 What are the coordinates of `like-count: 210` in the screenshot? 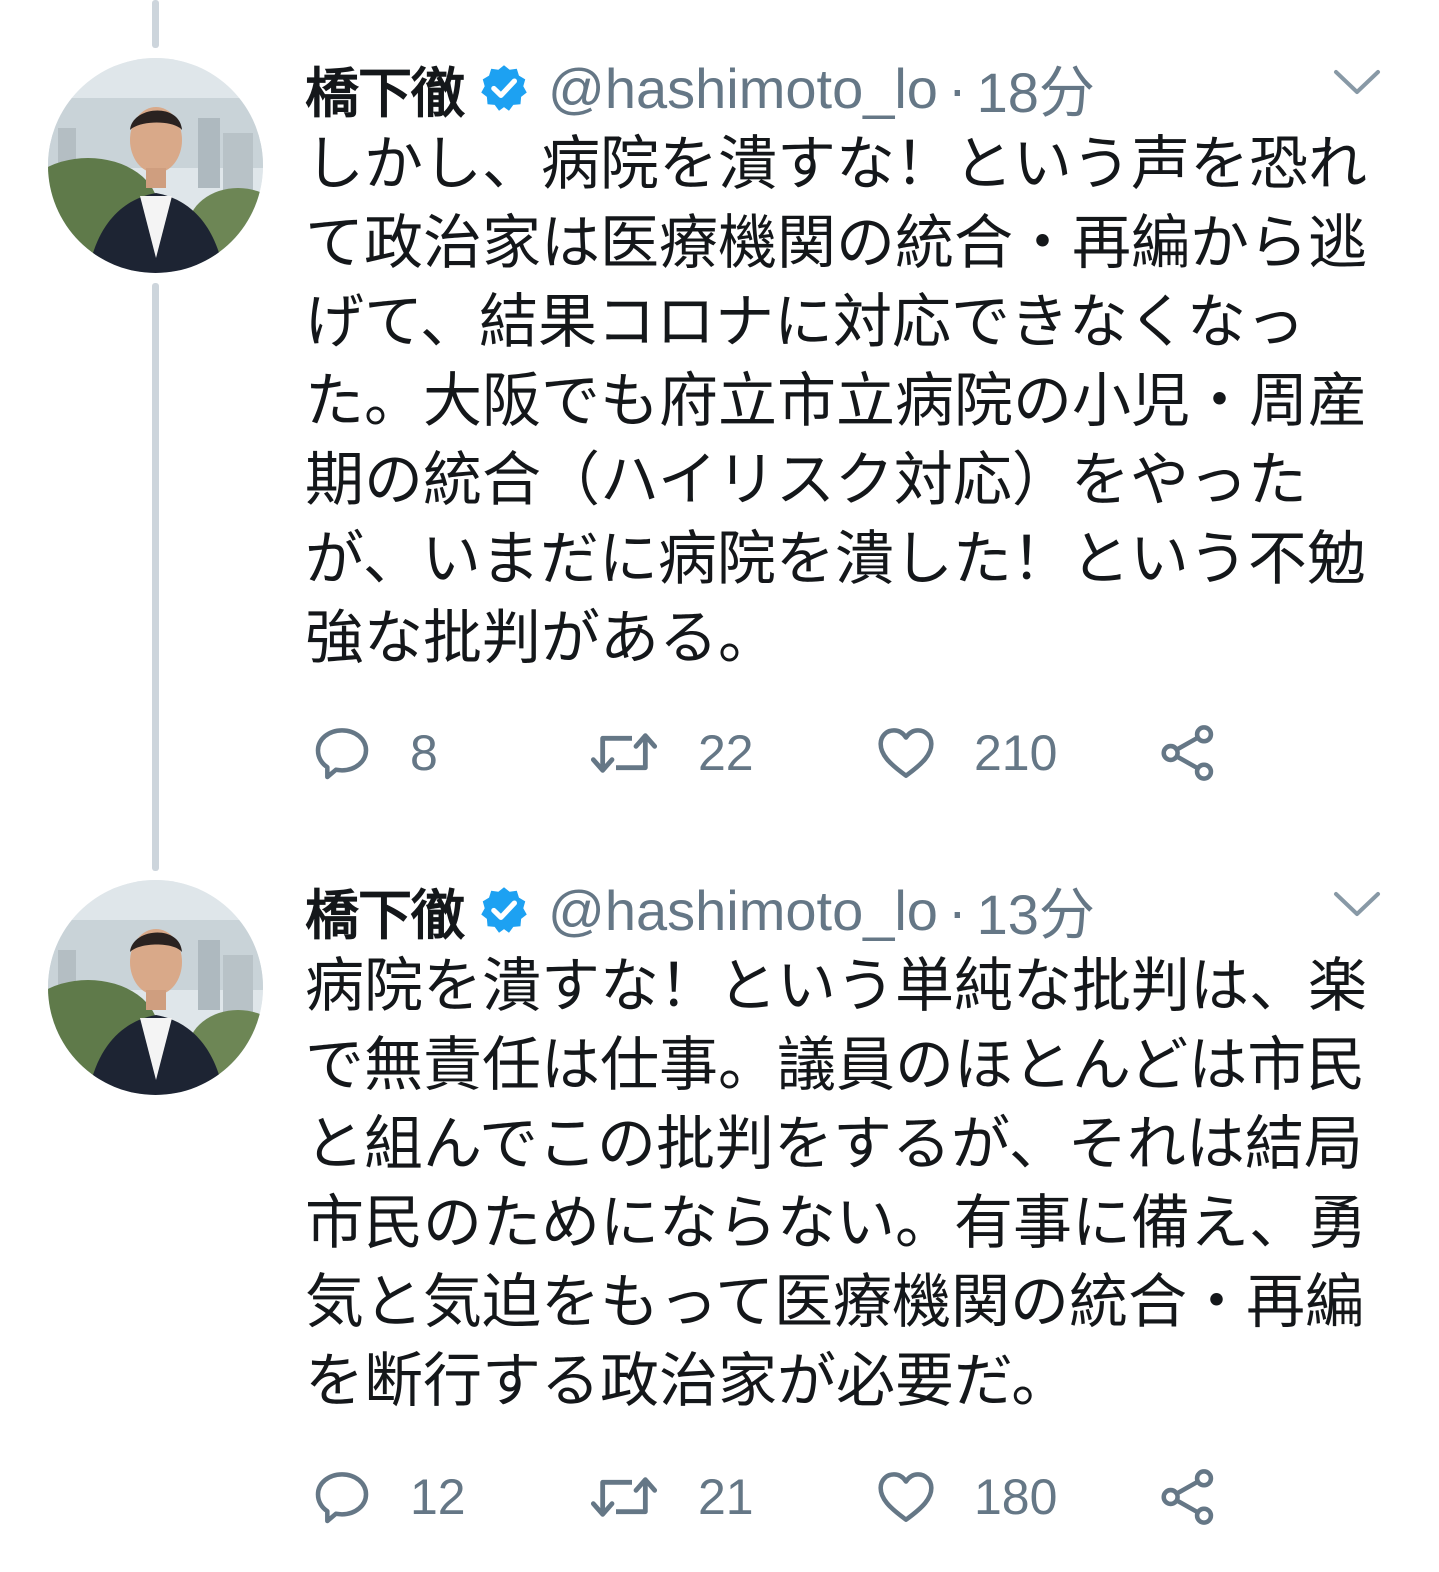 It's located at (1016, 753).